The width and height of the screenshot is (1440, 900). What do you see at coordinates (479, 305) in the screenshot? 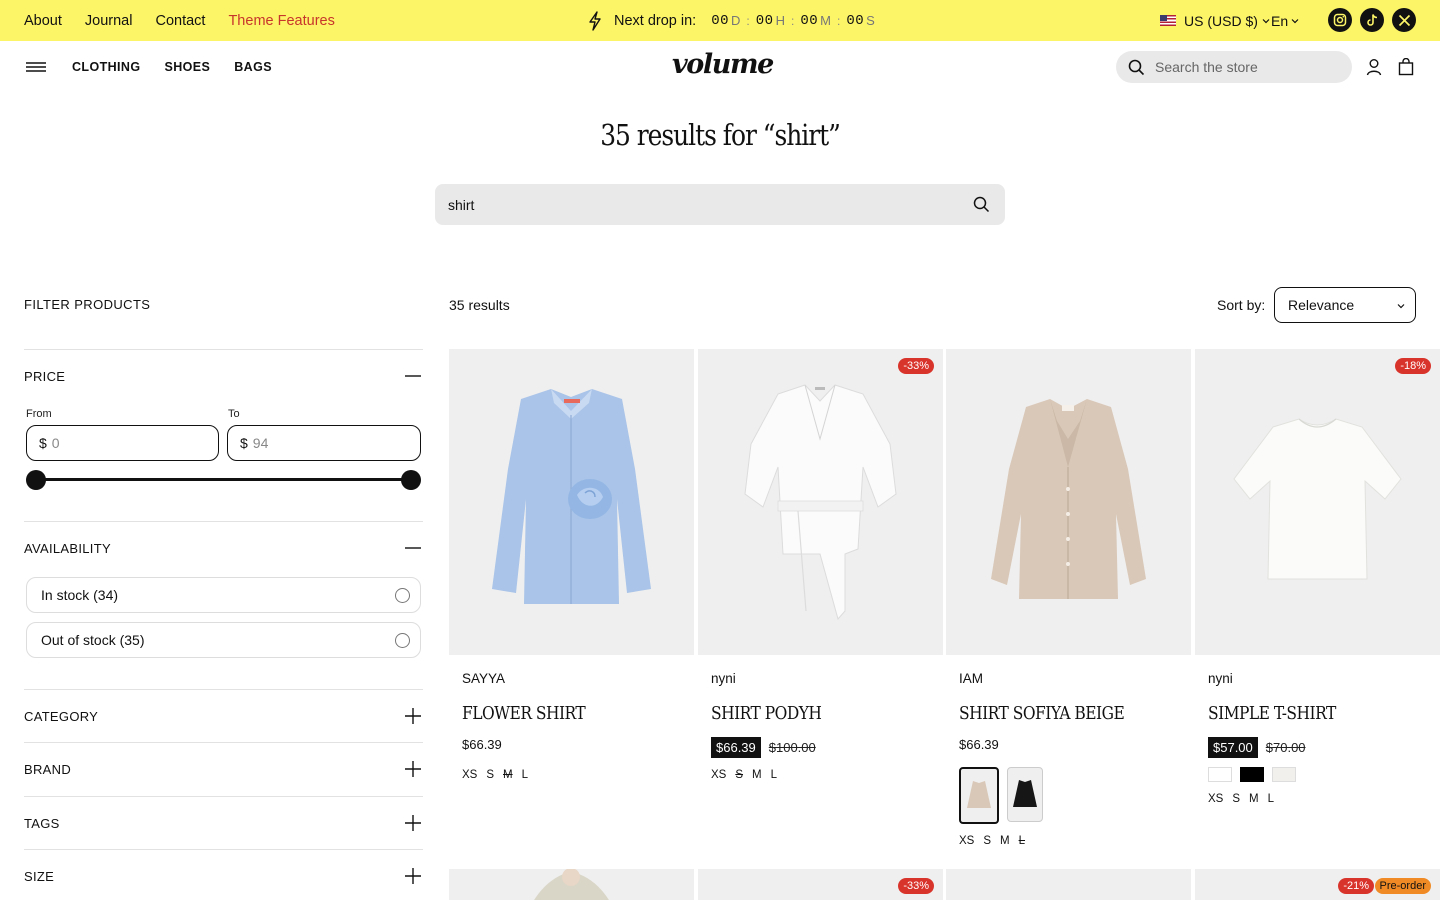
I see `results-count: 35 results` at bounding box center [479, 305].